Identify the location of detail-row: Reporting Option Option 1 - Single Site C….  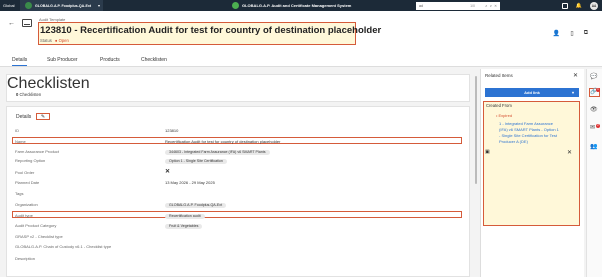
(238, 160).